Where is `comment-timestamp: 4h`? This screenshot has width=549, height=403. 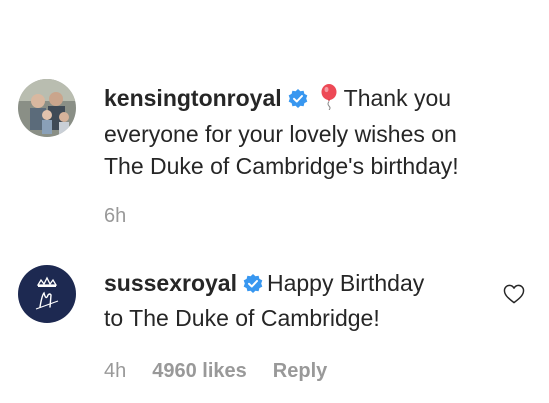 comment-timestamp: 4h is located at coordinates (115, 371).